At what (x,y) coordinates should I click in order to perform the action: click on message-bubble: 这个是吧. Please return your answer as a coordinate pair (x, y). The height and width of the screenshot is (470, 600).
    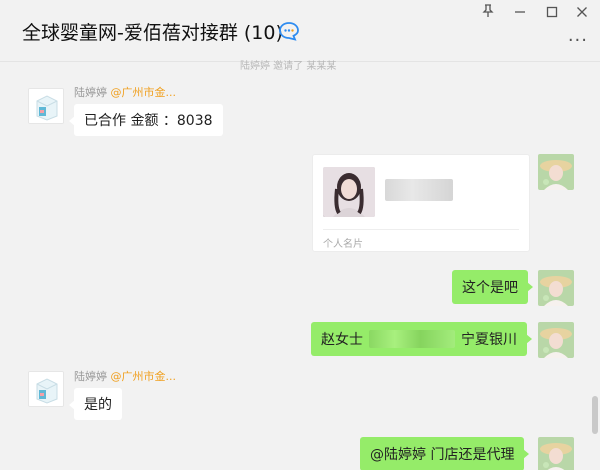
    Looking at the image, I should click on (492, 287).